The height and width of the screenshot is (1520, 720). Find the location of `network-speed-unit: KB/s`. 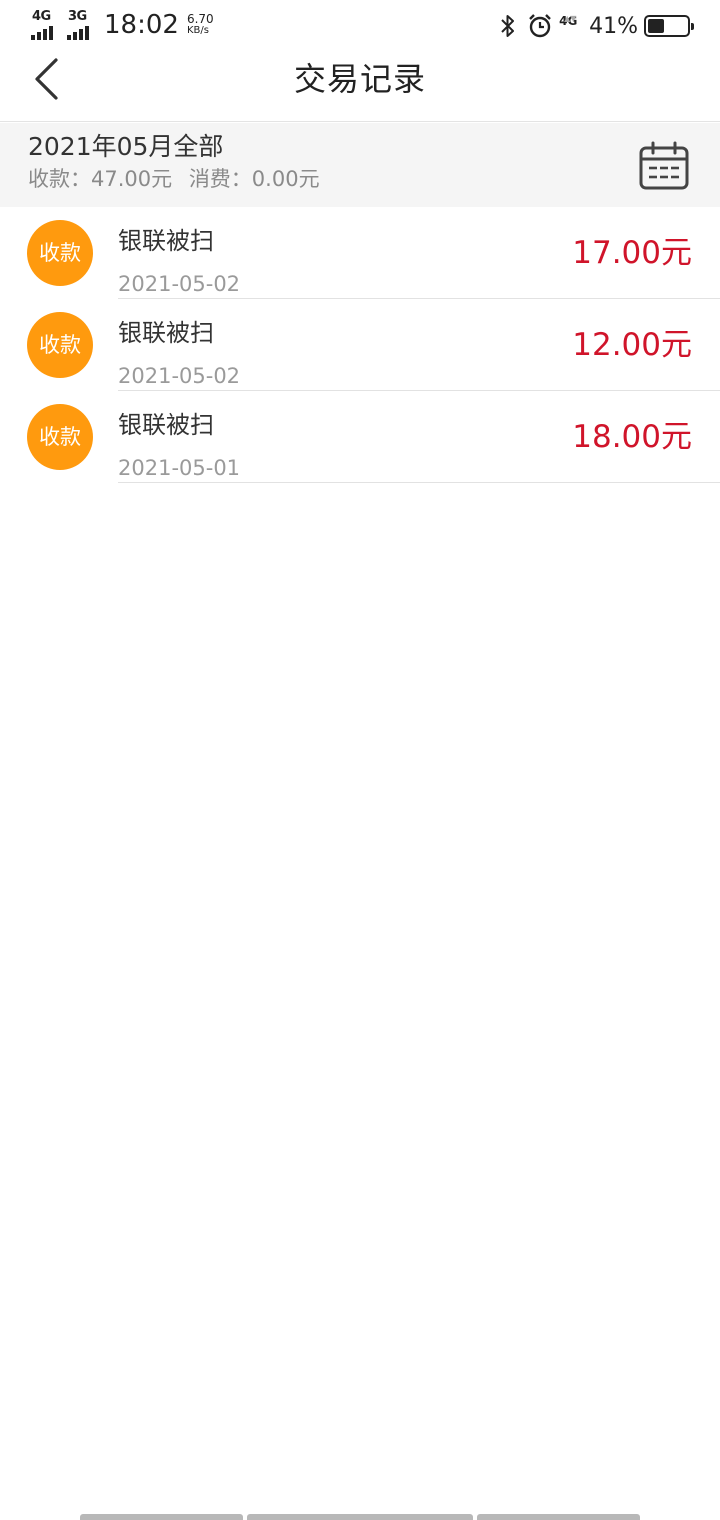

network-speed-unit: KB/s is located at coordinates (197, 30).